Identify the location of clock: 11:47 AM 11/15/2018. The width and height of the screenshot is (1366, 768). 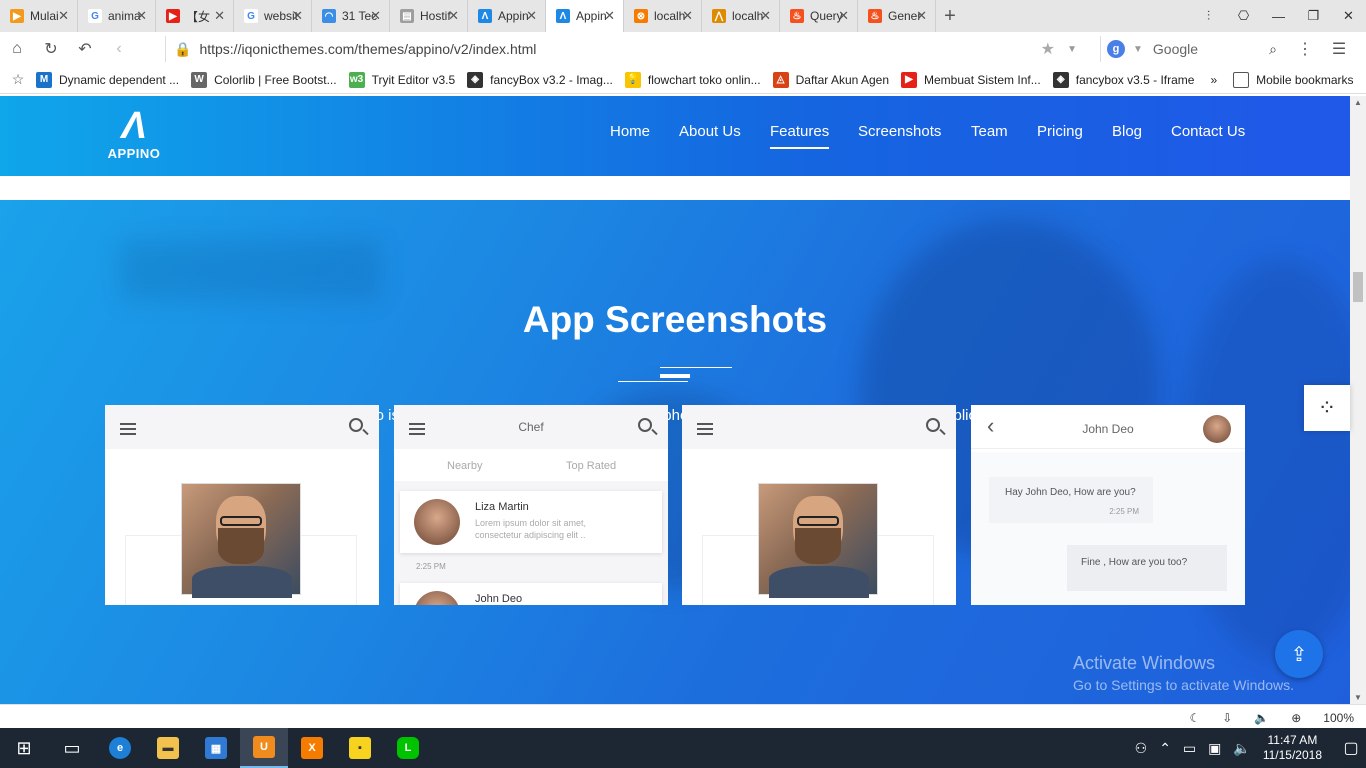
(1292, 748).